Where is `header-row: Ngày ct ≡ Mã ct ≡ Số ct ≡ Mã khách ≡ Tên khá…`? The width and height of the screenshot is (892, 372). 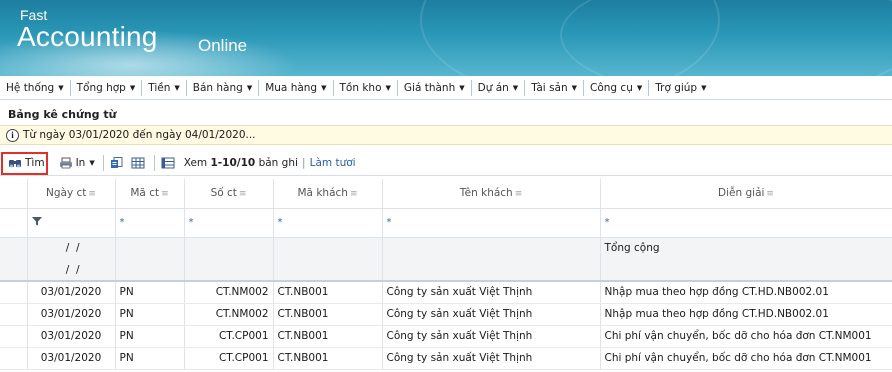 header-row: Ngày ct ≡ Mã ct ≡ Số ct ≡ Mã khách ≡ Tên khá… is located at coordinates (446, 194).